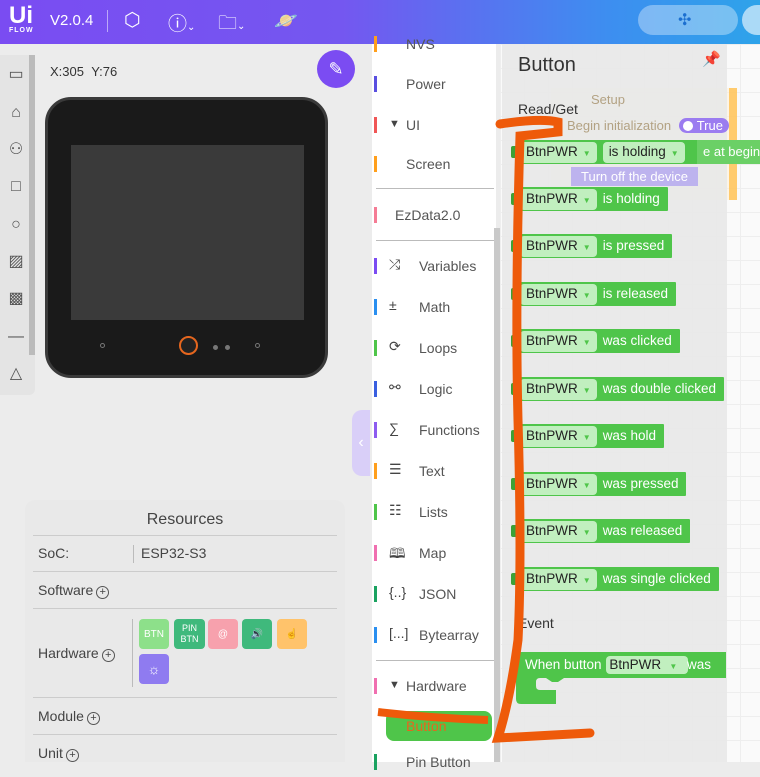 The image size is (760, 777). What do you see at coordinates (448, 266) in the screenshot?
I see `category-label: Variables` at bounding box center [448, 266].